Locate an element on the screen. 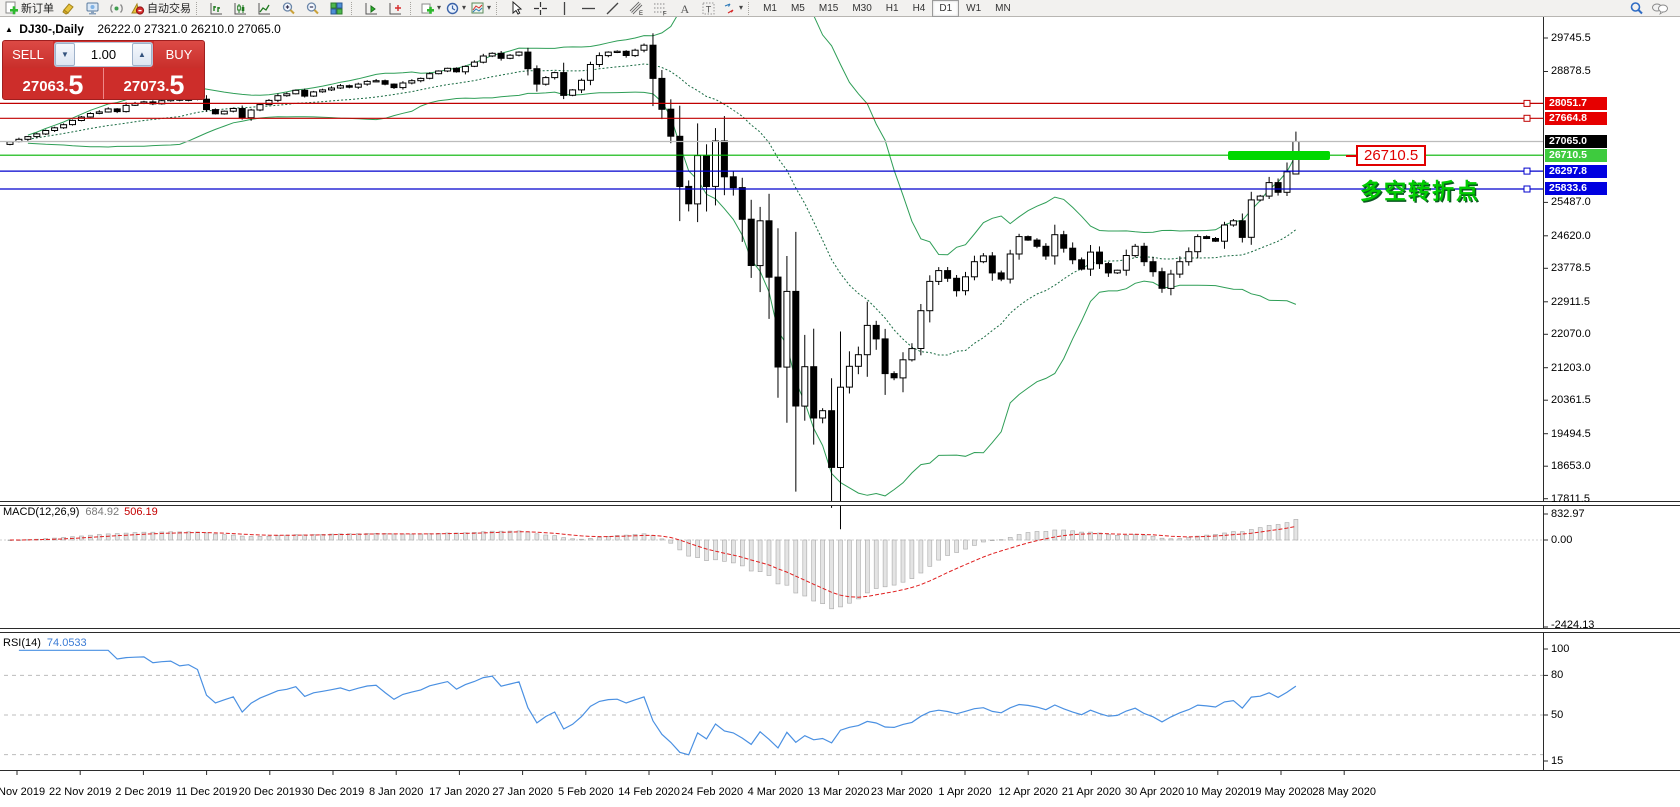  price-tick-label: 21203.0 is located at coordinates (1571, 367).